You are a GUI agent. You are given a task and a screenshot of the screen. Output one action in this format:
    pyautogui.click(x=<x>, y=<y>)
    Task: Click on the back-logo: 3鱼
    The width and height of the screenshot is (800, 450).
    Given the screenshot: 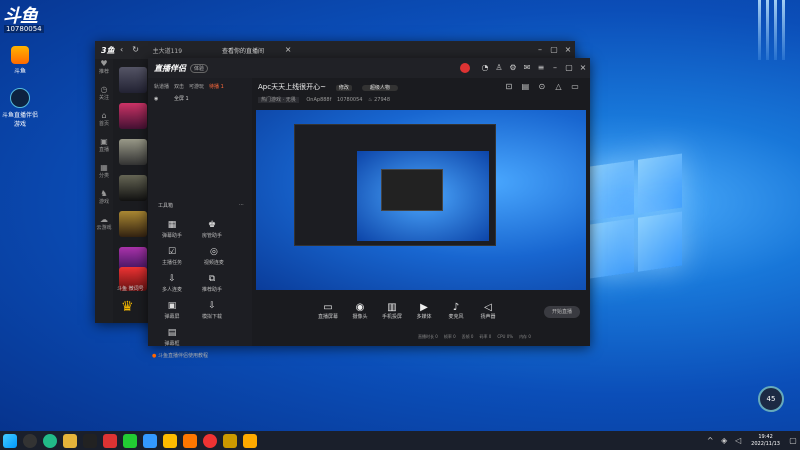 What is the action you would take?
    pyautogui.click(x=108, y=50)
    